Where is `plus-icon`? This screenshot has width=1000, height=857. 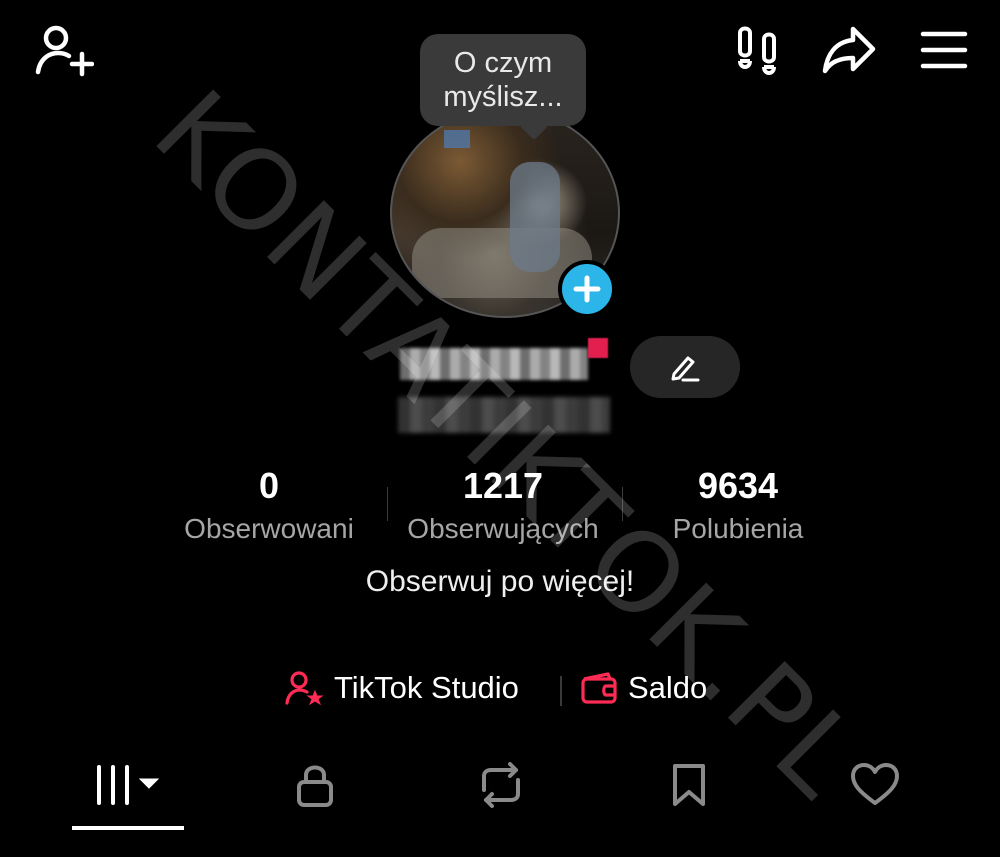 plus-icon is located at coordinates (587, 289).